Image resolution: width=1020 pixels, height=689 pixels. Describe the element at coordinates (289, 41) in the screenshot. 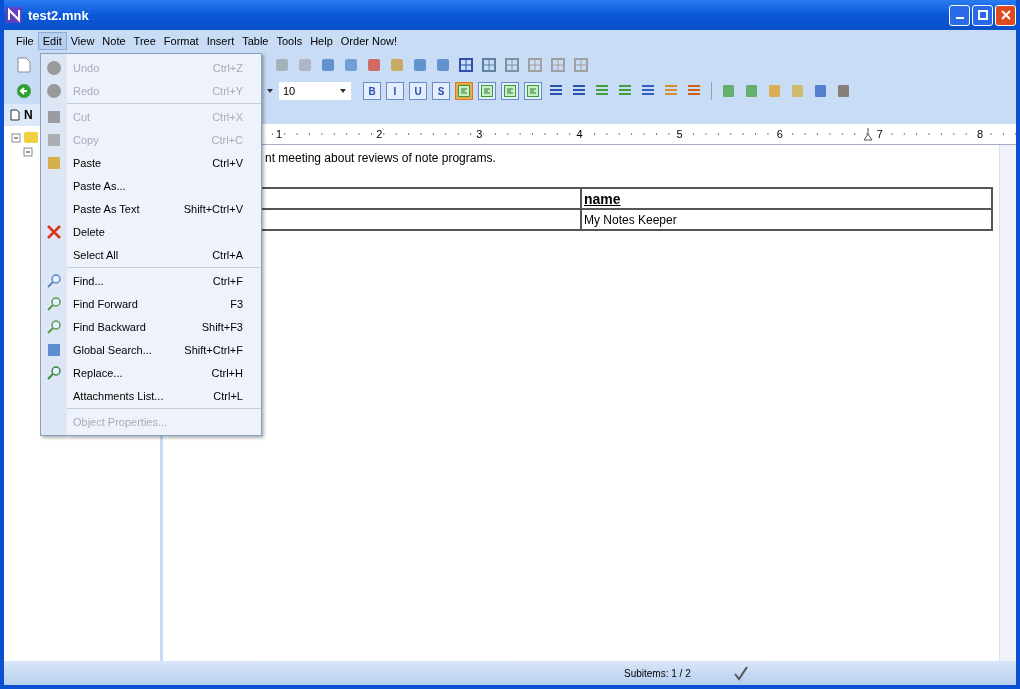

I see `menu-item: Tools` at that location.